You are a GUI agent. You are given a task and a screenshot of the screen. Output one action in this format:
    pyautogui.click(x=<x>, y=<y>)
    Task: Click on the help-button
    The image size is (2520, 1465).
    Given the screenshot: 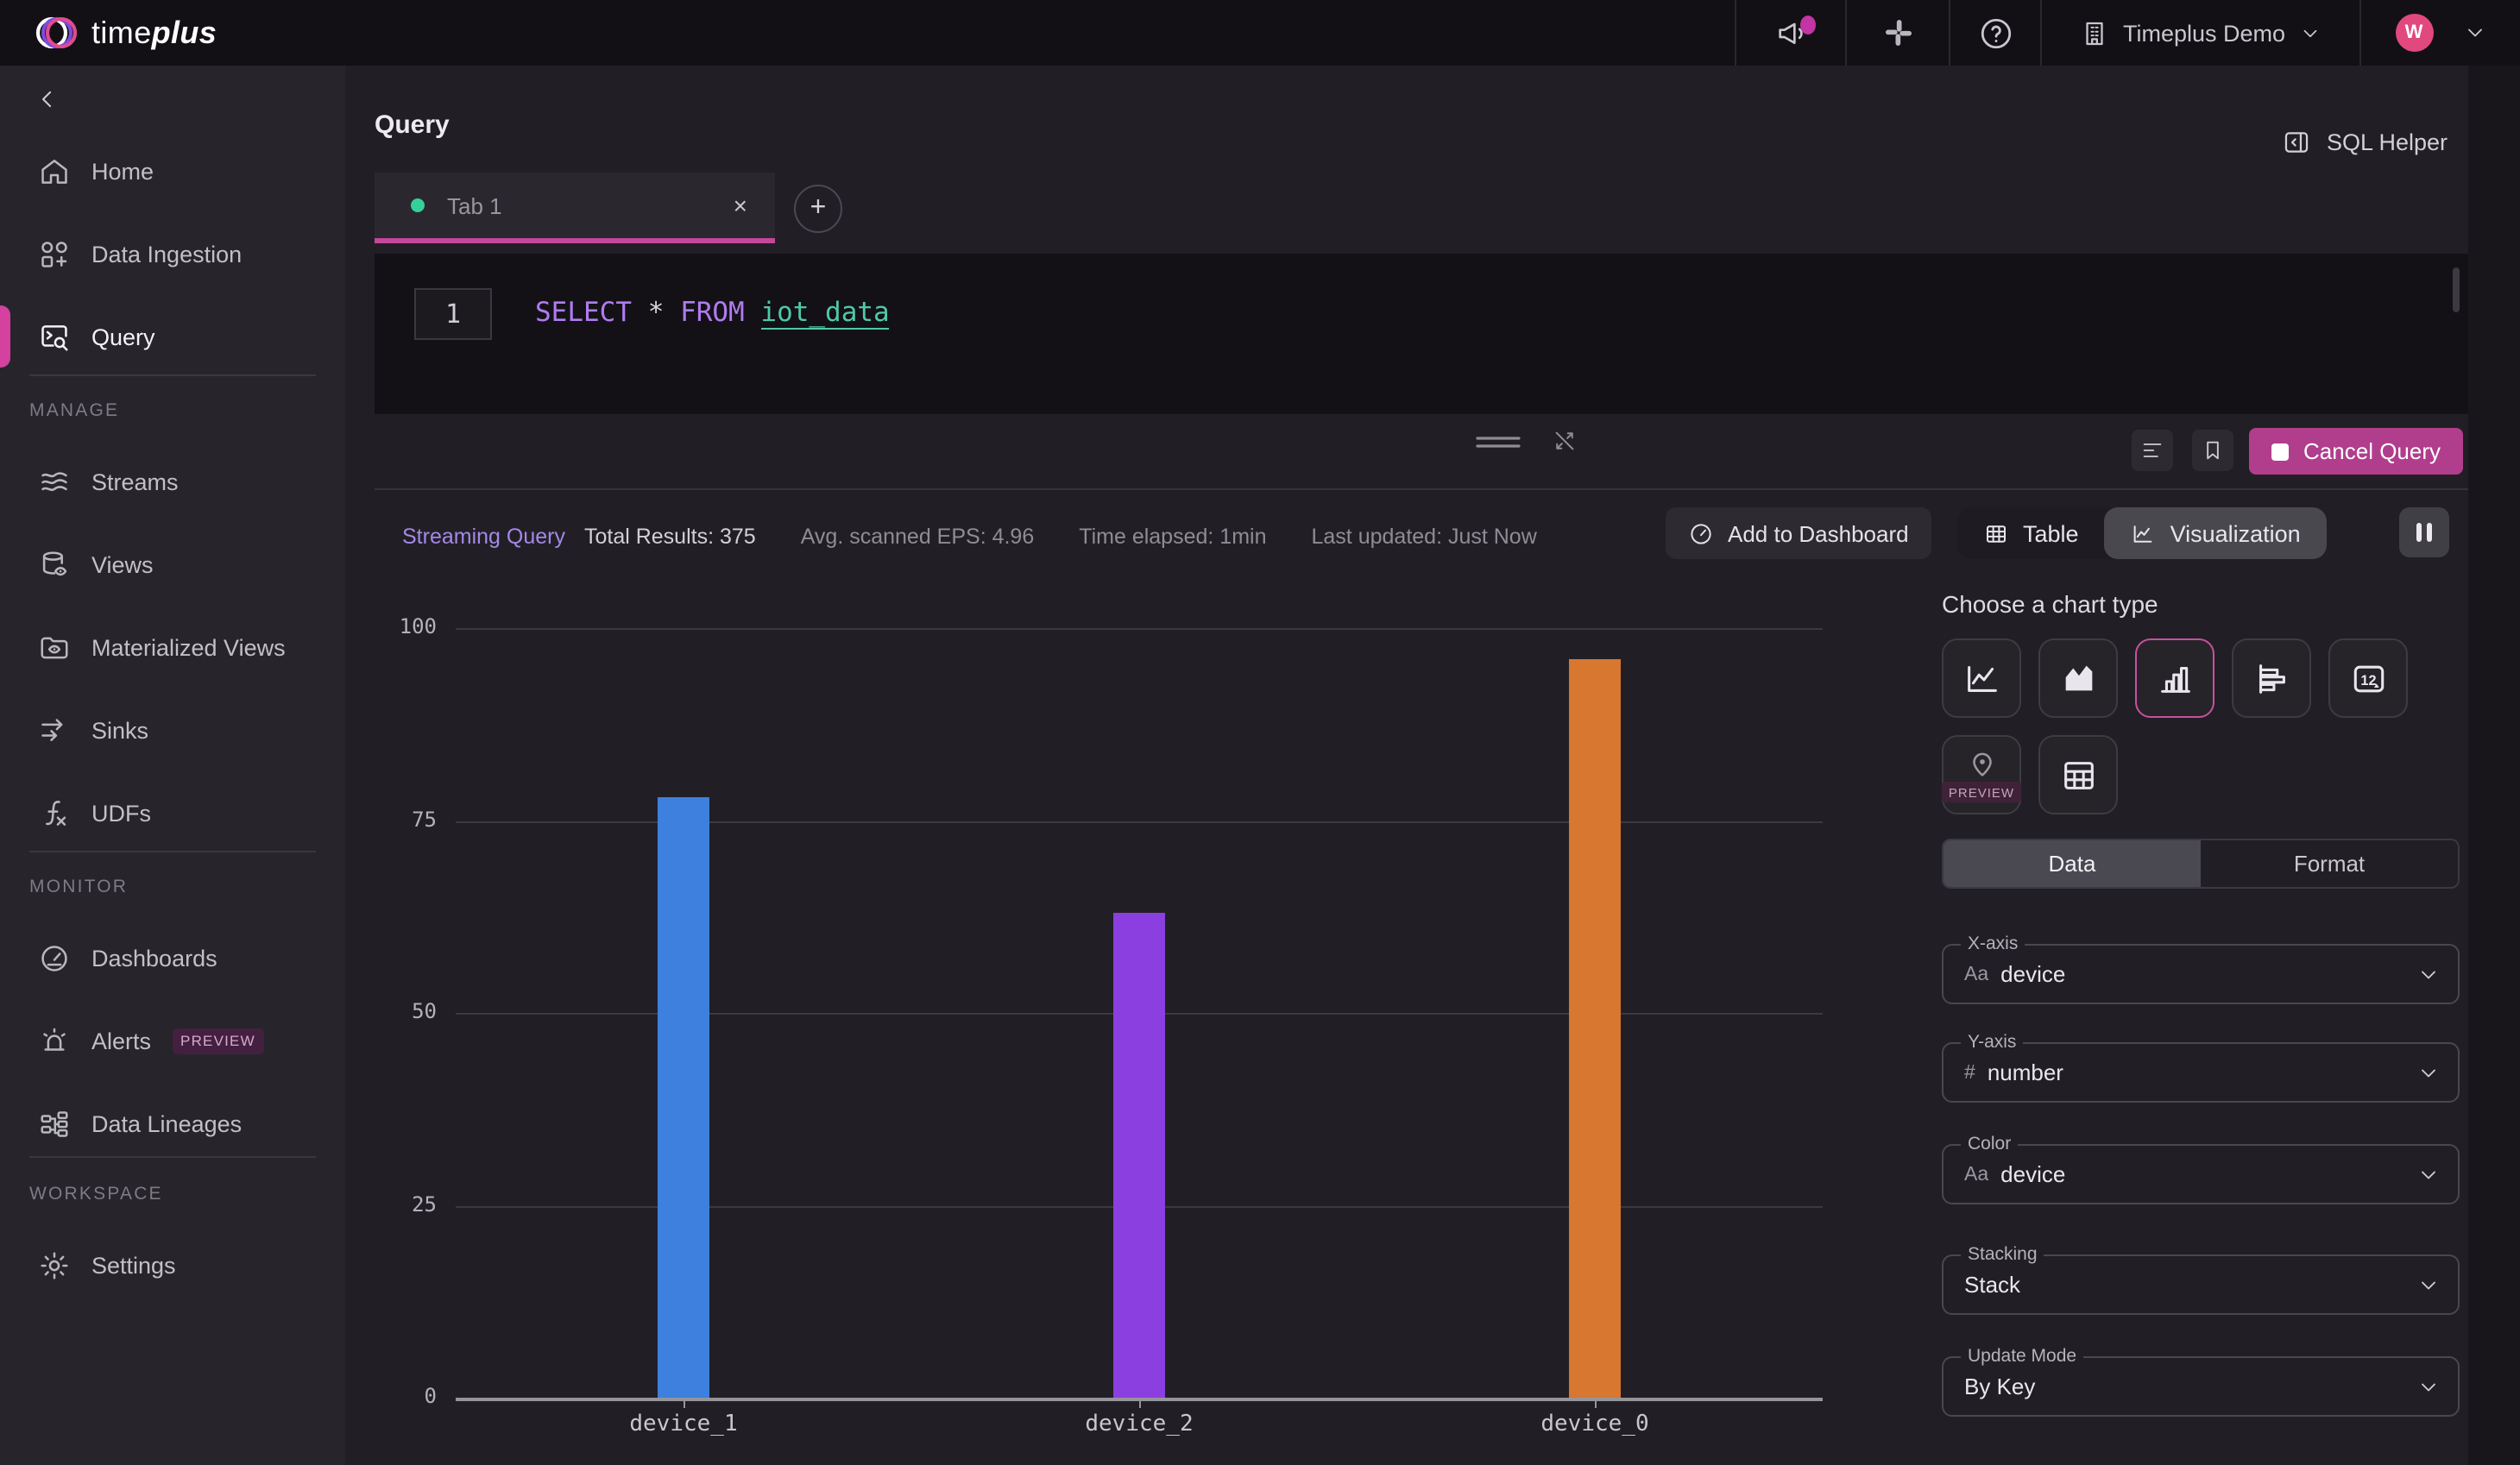 What is the action you would take?
    pyautogui.click(x=1995, y=33)
    